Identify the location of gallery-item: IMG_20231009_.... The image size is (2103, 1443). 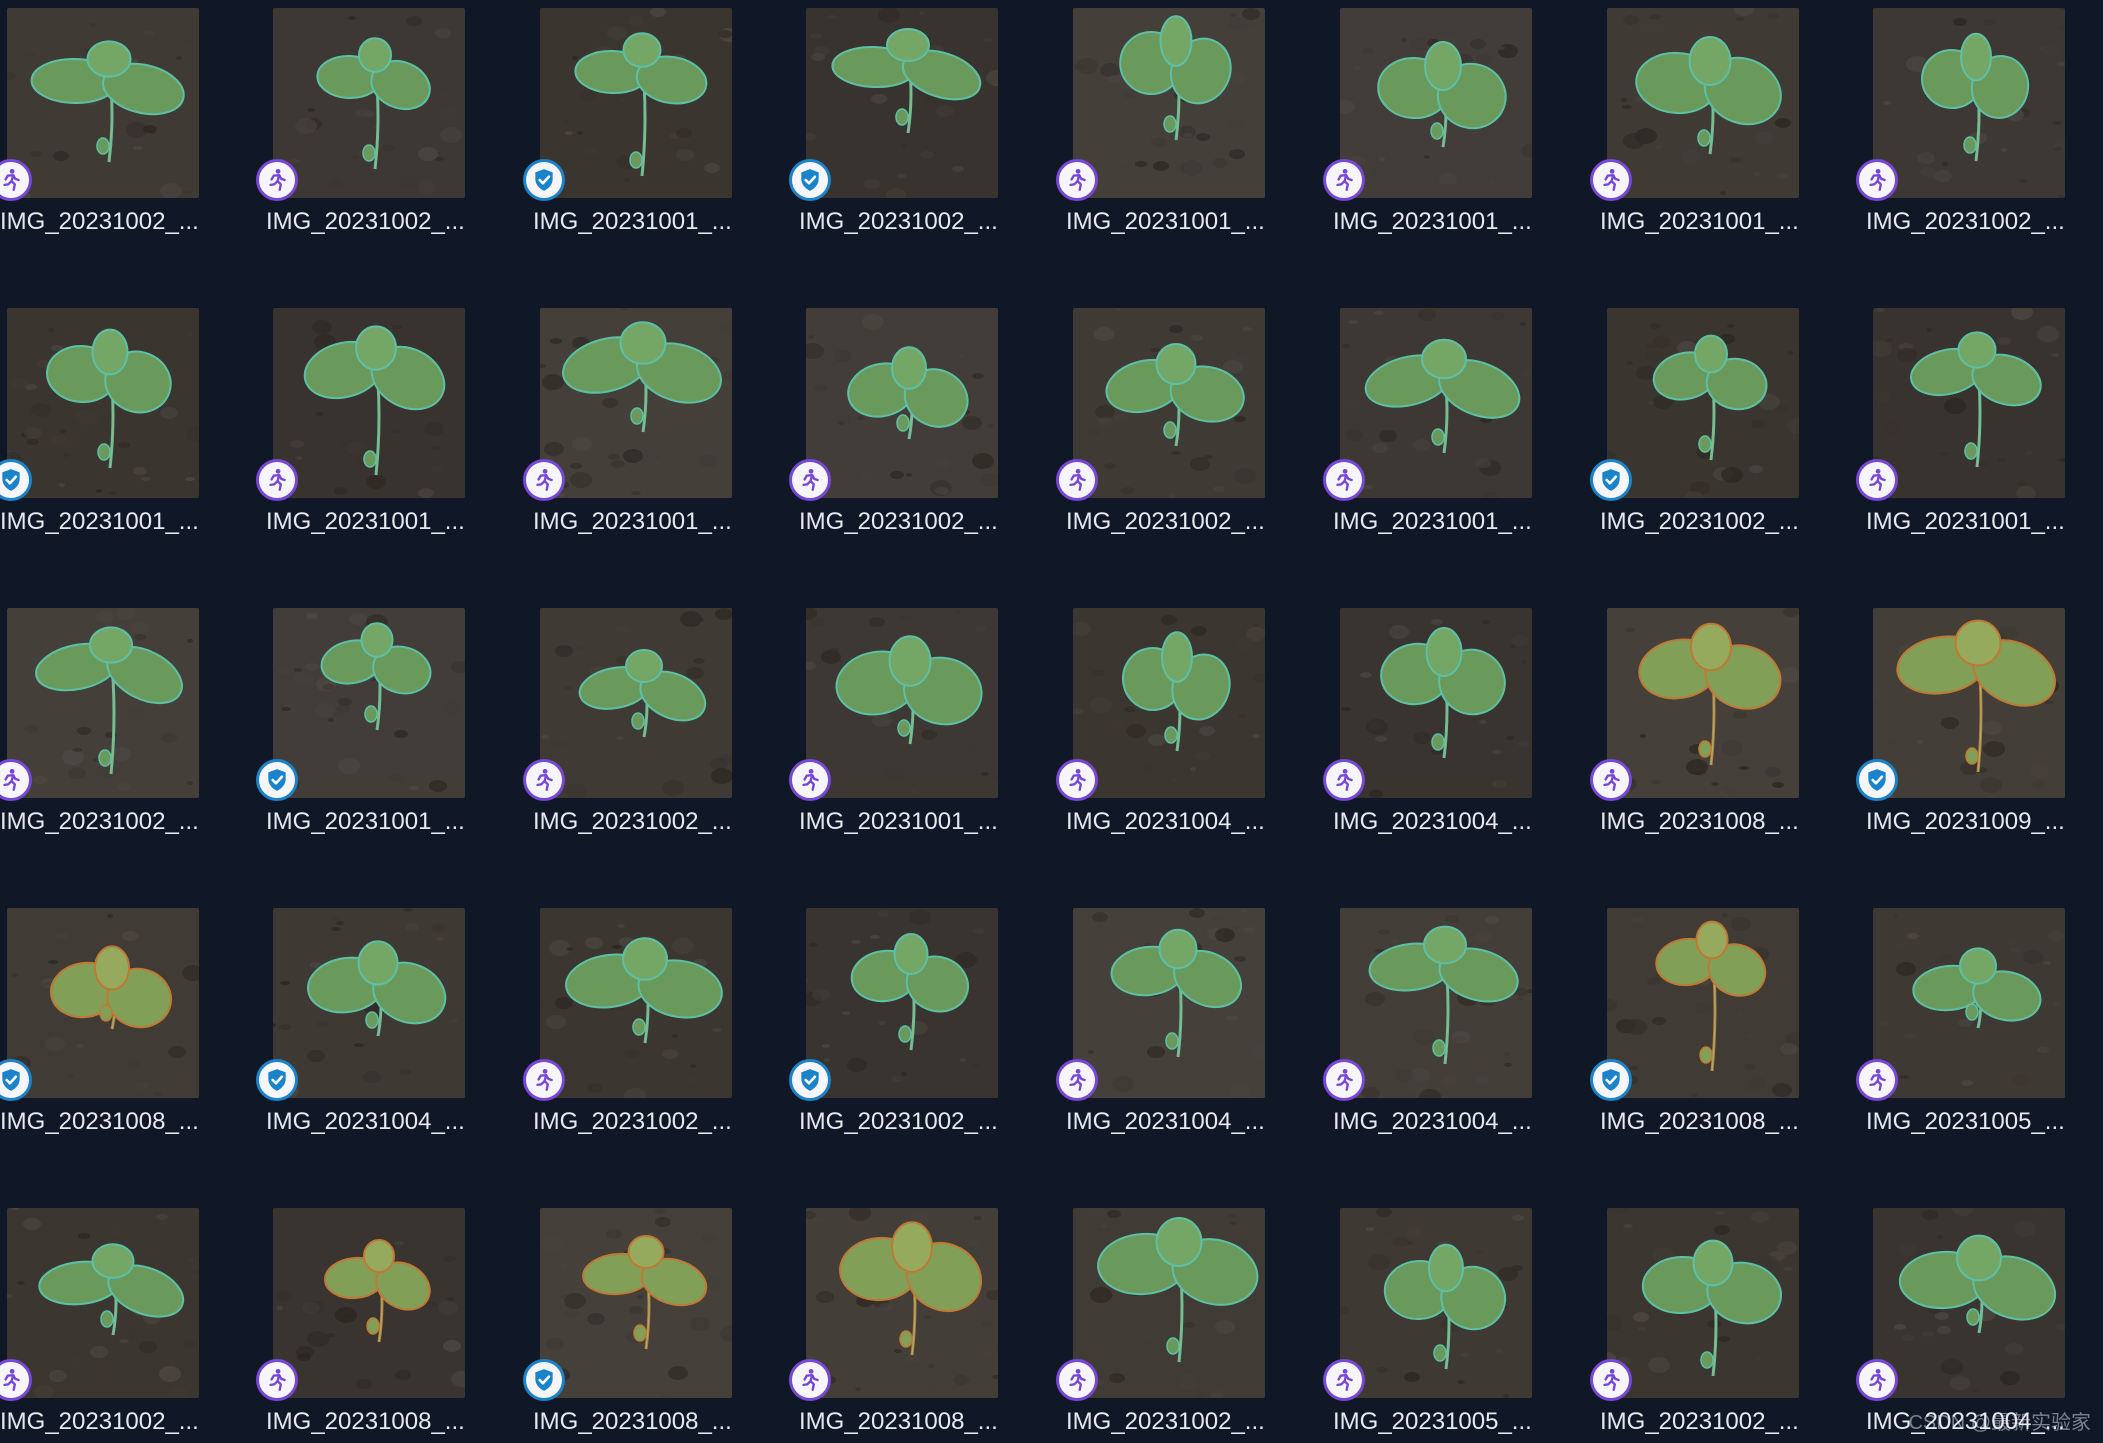
(1979, 725).